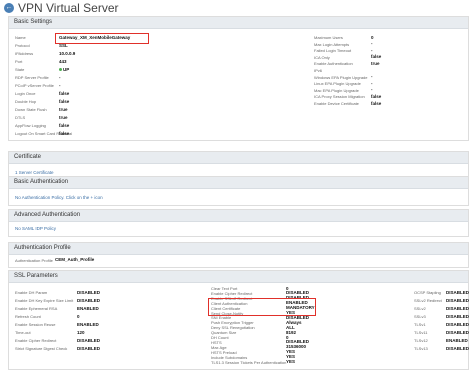 The image size is (474, 372). I want to click on section-header: Basic Authentication, so click(238, 183).